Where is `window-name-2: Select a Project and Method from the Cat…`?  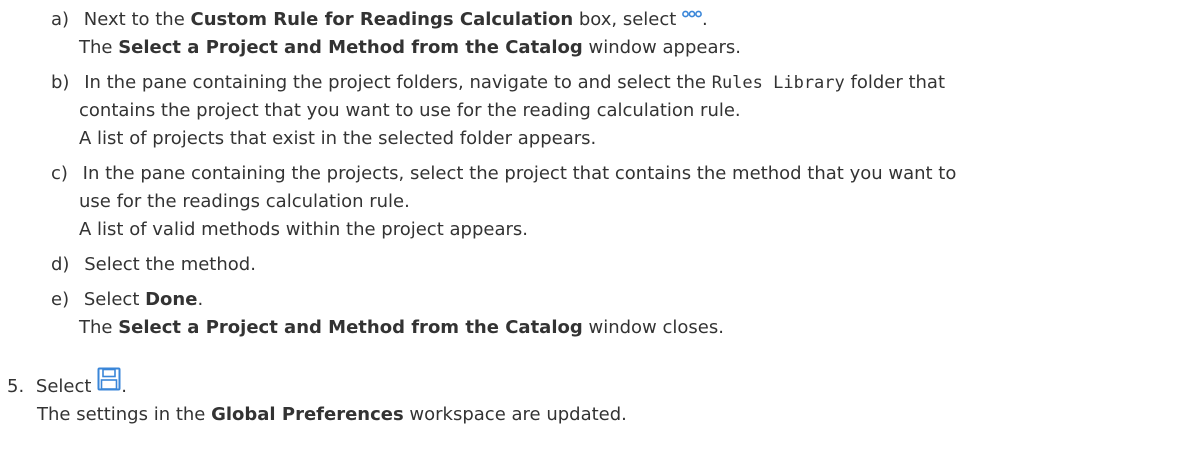 window-name-2: Select a Project and Method from the Cat… is located at coordinates (350, 327).